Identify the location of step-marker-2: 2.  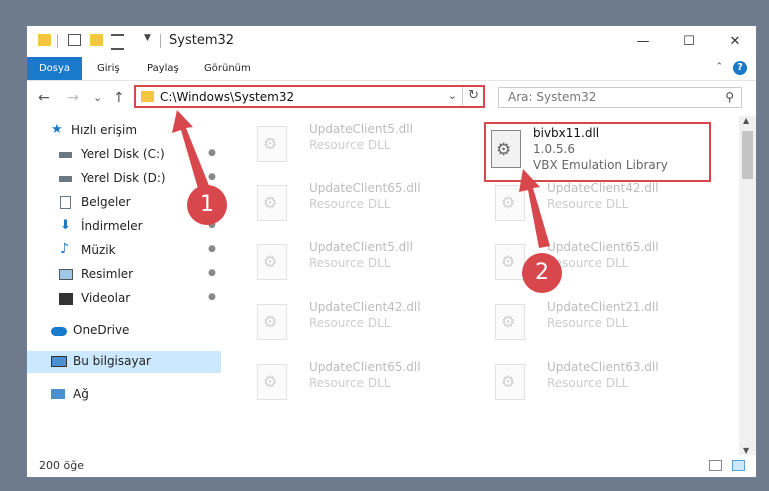
(542, 273).